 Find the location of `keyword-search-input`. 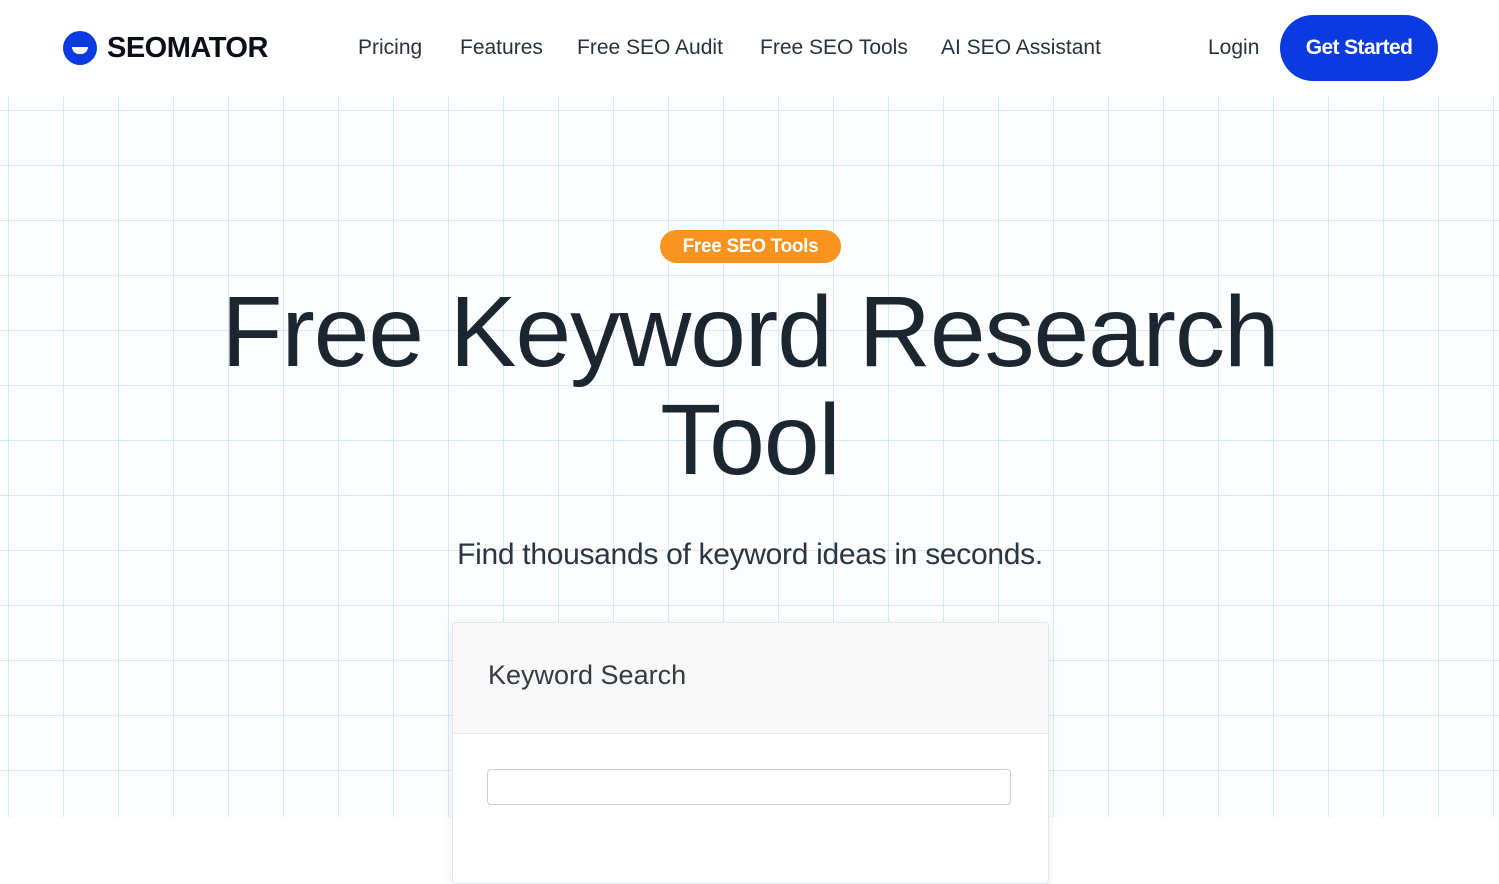

keyword-search-input is located at coordinates (749, 787).